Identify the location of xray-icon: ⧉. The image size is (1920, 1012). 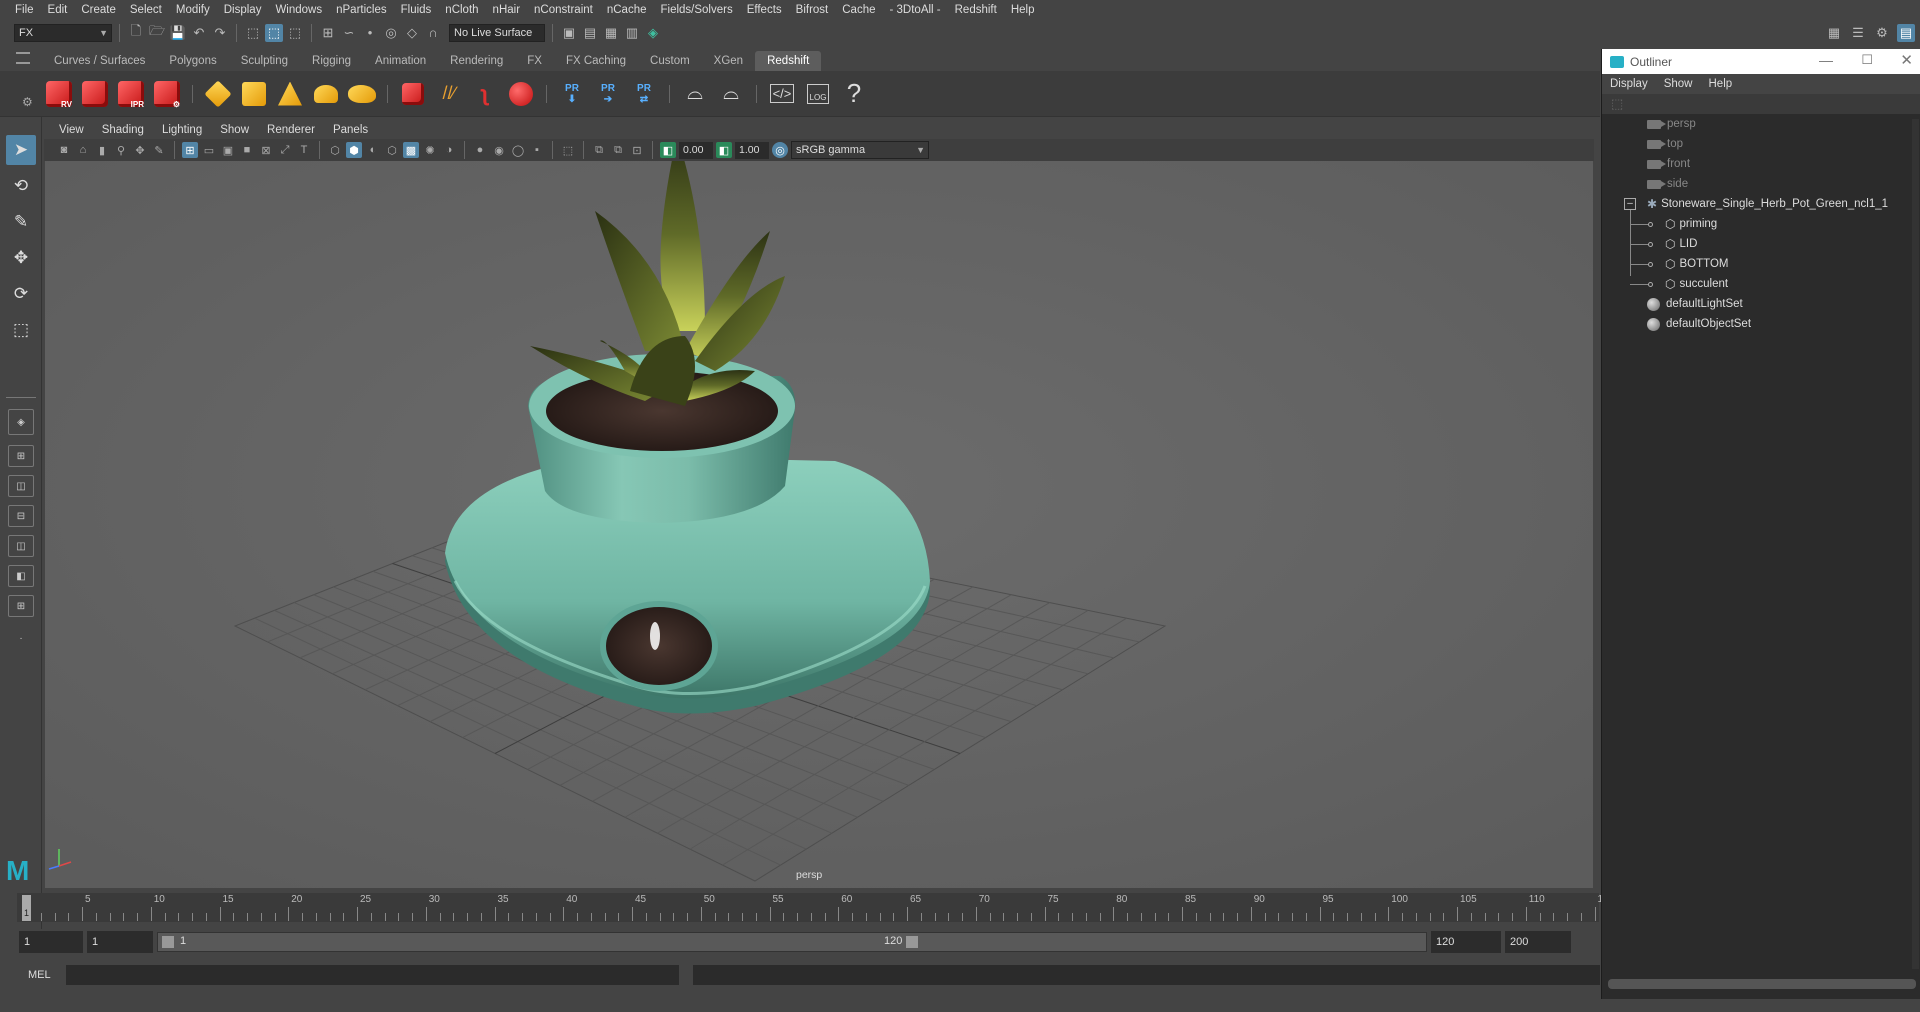
(599, 150).